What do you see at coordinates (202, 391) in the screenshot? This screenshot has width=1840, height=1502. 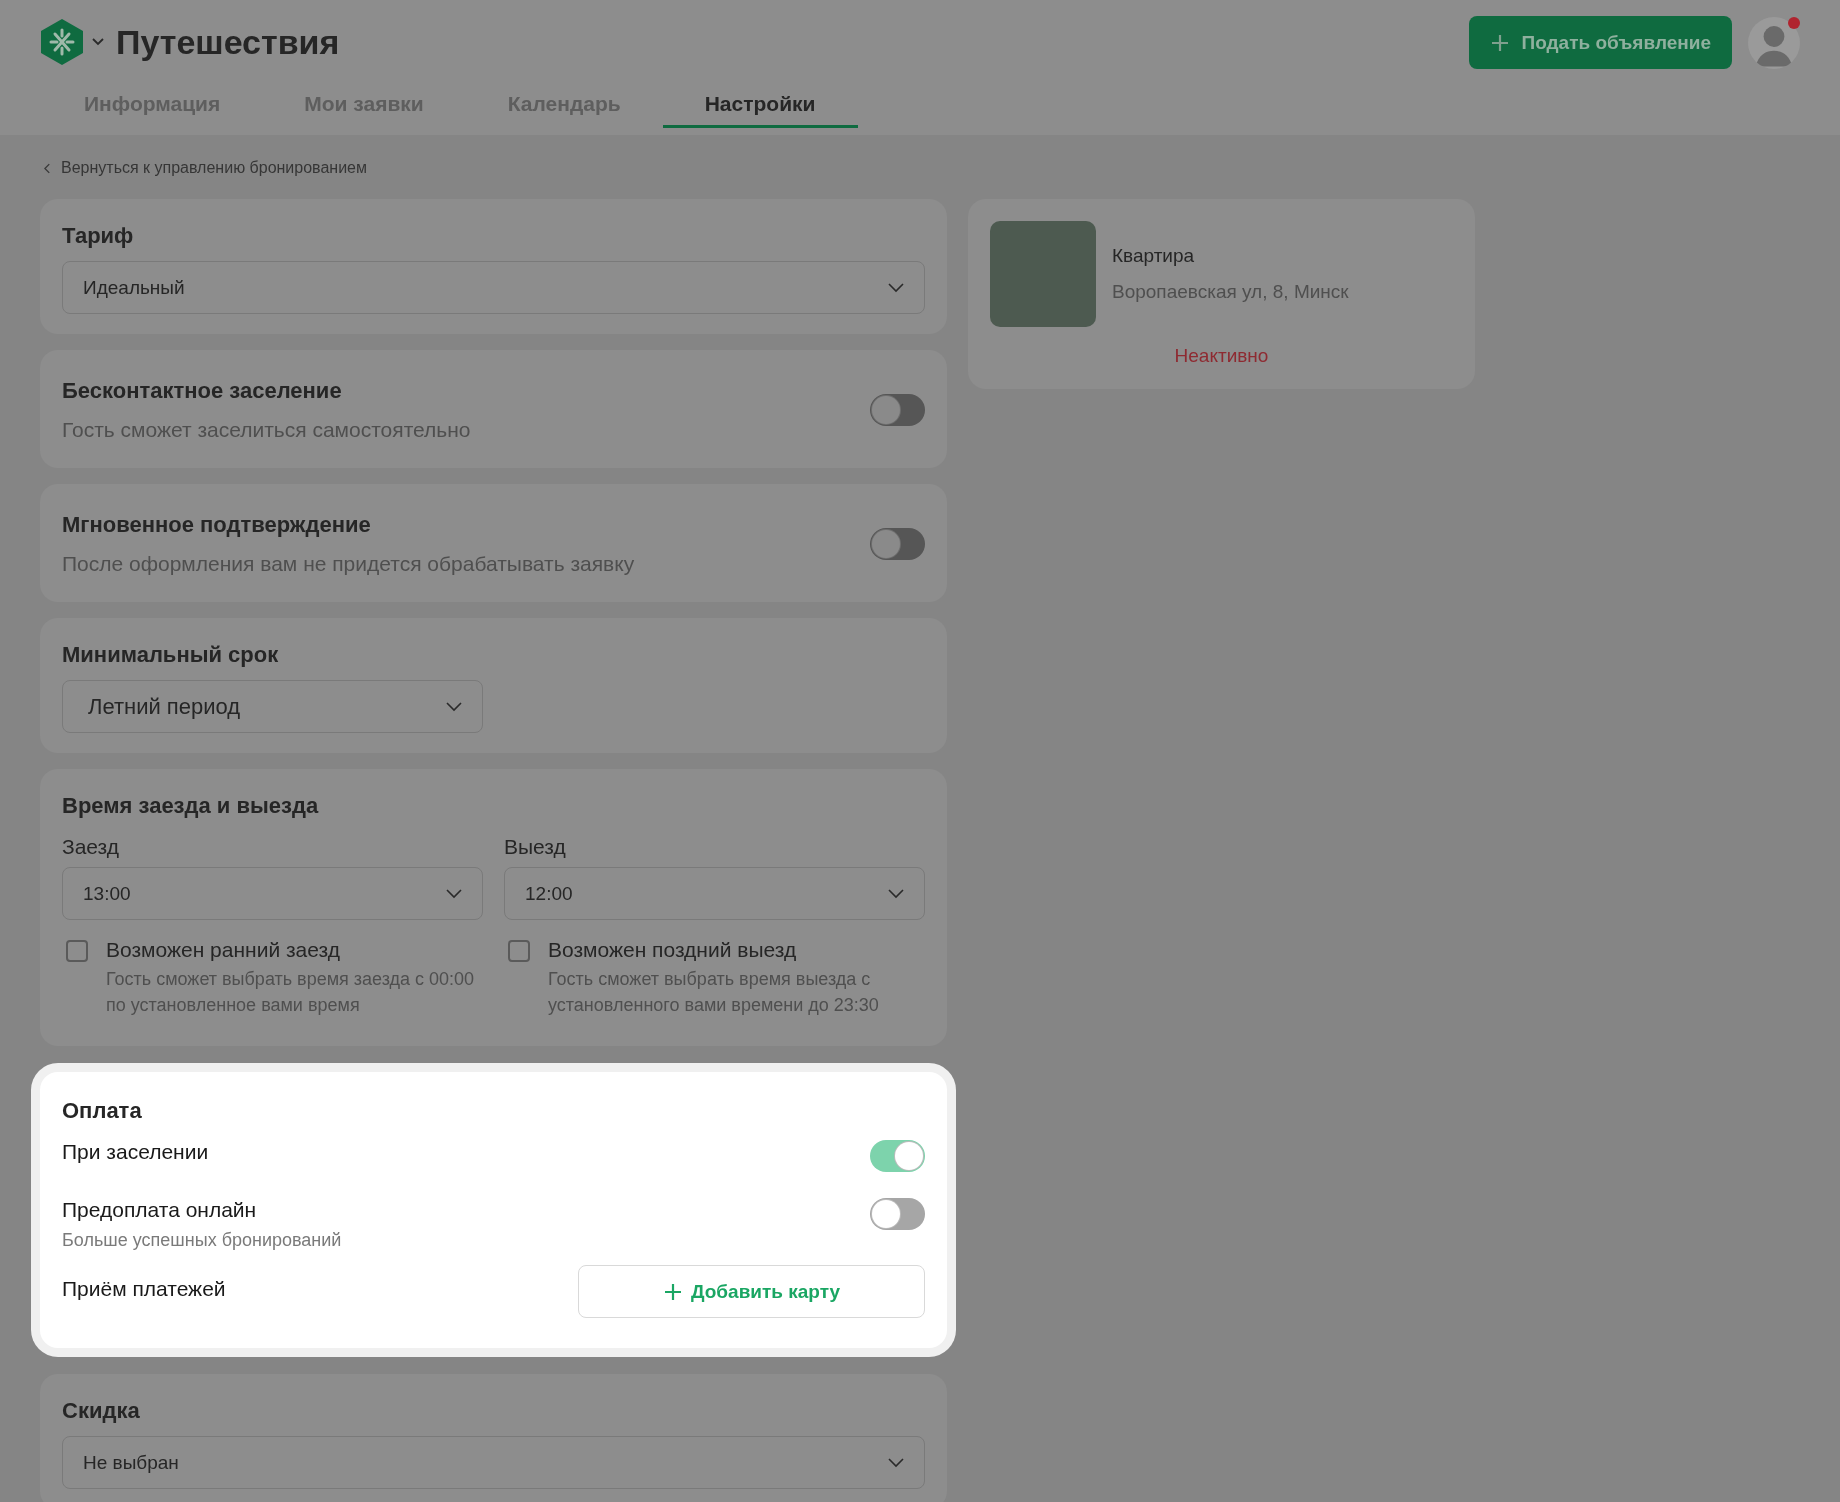 I see `section-title: Бесконтактное заселение` at bounding box center [202, 391].